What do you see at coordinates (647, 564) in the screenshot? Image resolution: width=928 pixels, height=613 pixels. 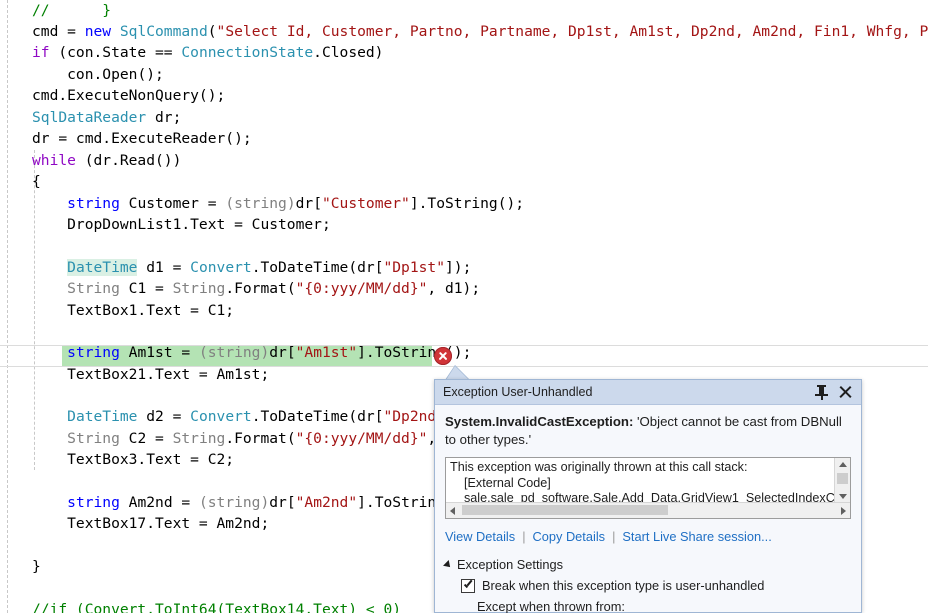 I see `exception-settings-header: Exception Settings` at bounding box center [647, 564].